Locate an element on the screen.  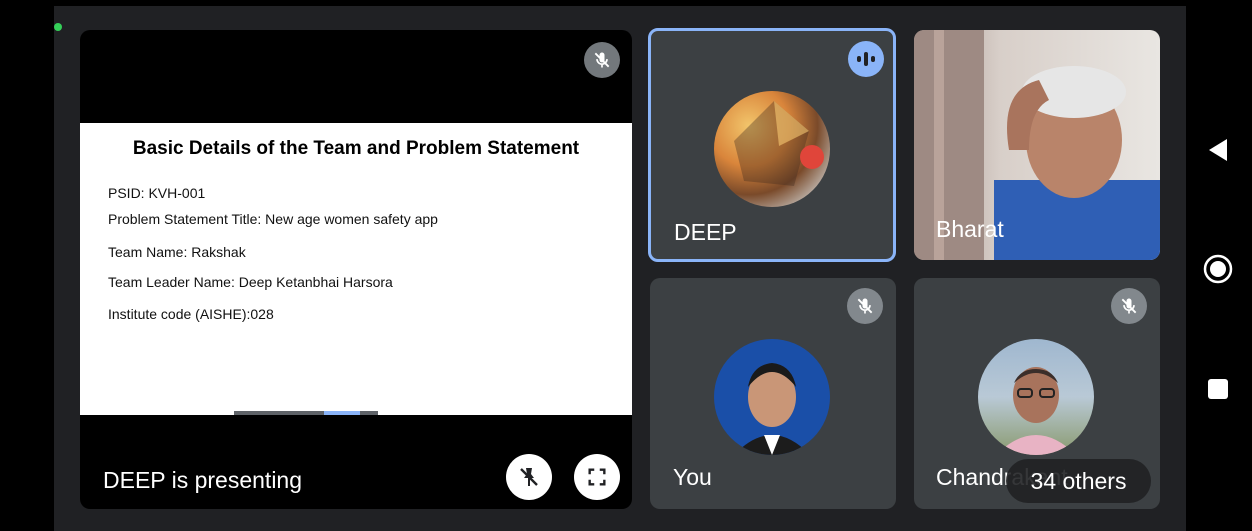
slide-line-team-leader: Team Leader Name: Deep Ketanbhai Harsora is located at coordinates (250, 282).